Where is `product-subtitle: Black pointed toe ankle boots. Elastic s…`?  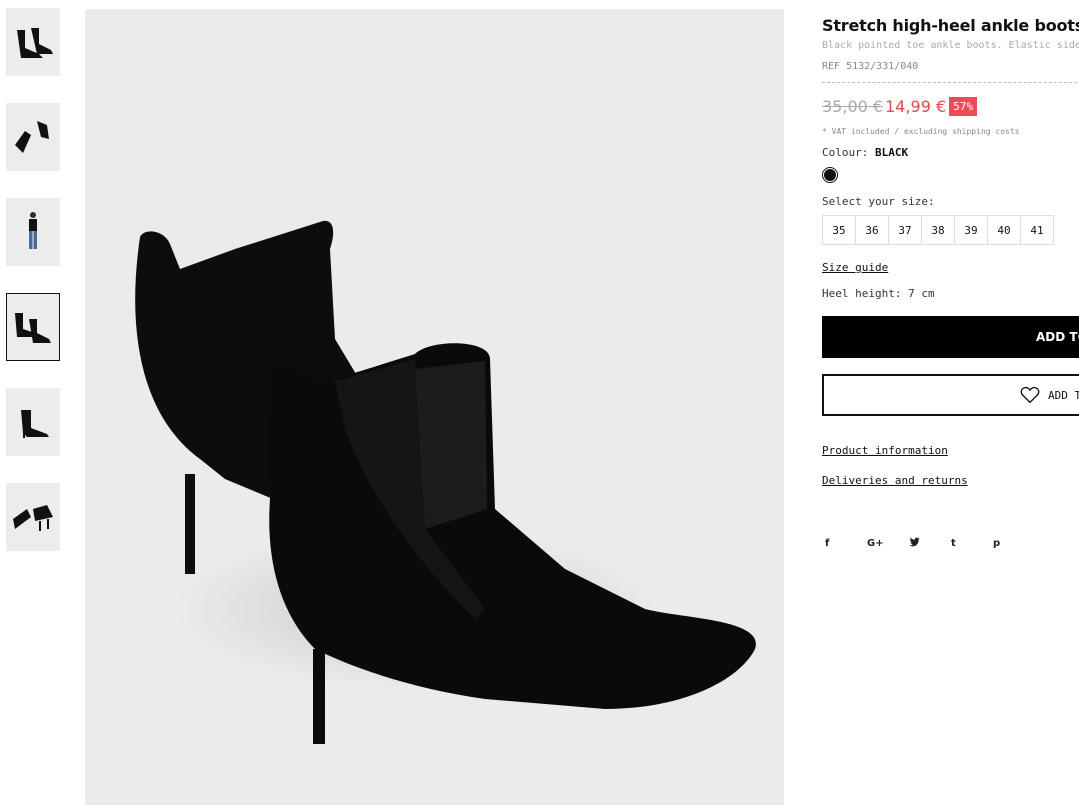 product-subtitle: Black pointed toe ankle boots. Elastic s… is located at coordinates (950, 45).